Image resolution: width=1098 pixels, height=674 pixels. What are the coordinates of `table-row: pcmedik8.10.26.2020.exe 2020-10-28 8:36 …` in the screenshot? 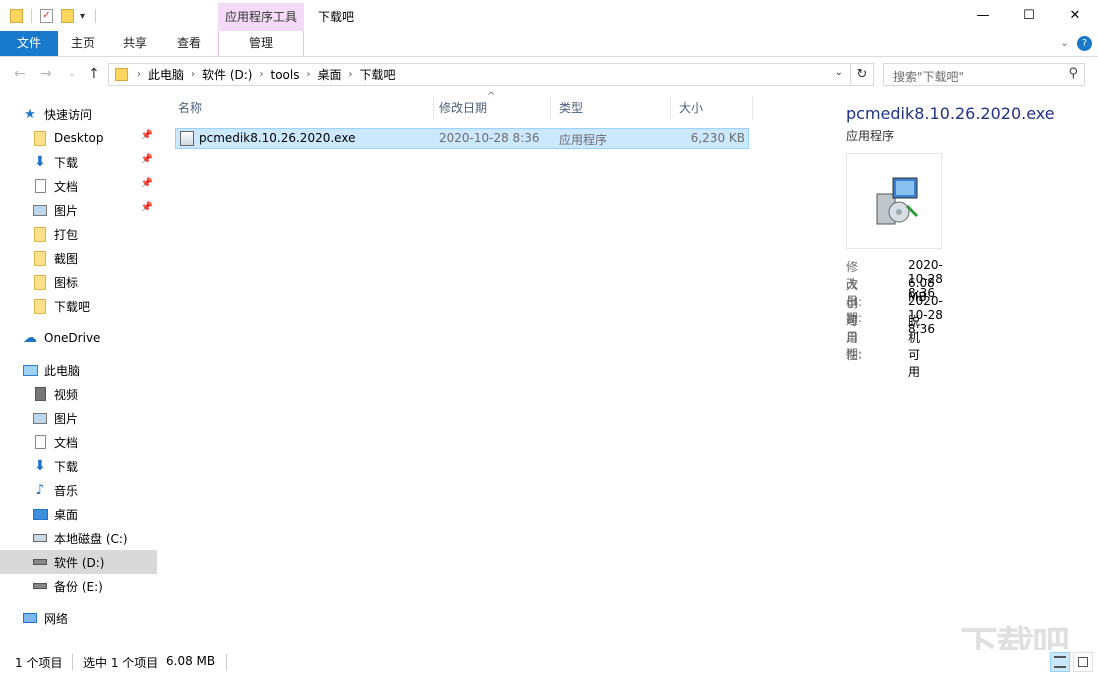 It's located at (462, 138).